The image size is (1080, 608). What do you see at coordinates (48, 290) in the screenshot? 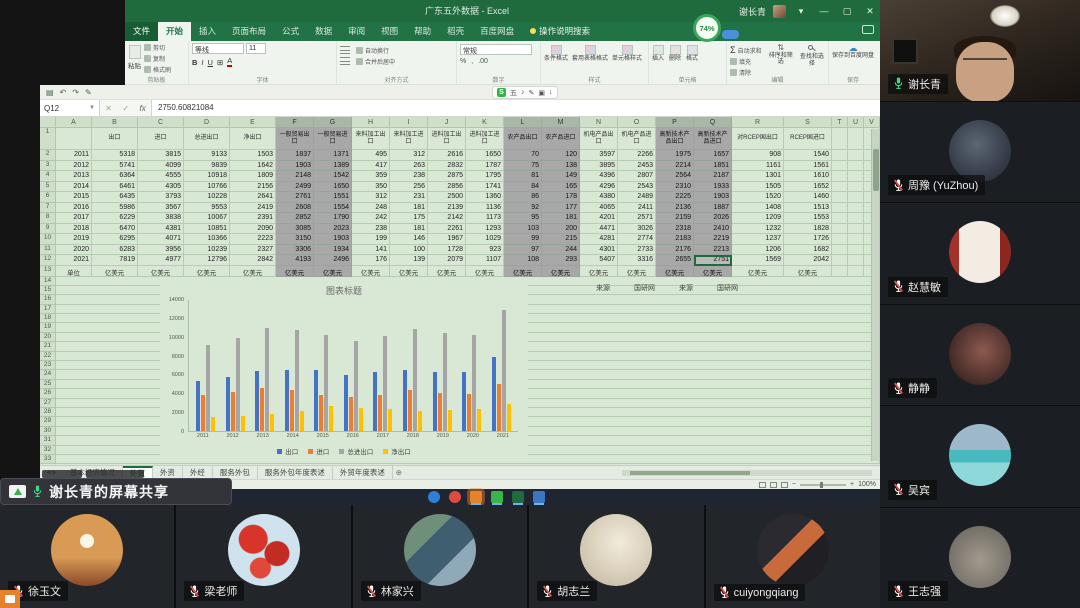
I see `row-header-15: 15` at bounding box center [48, 290].